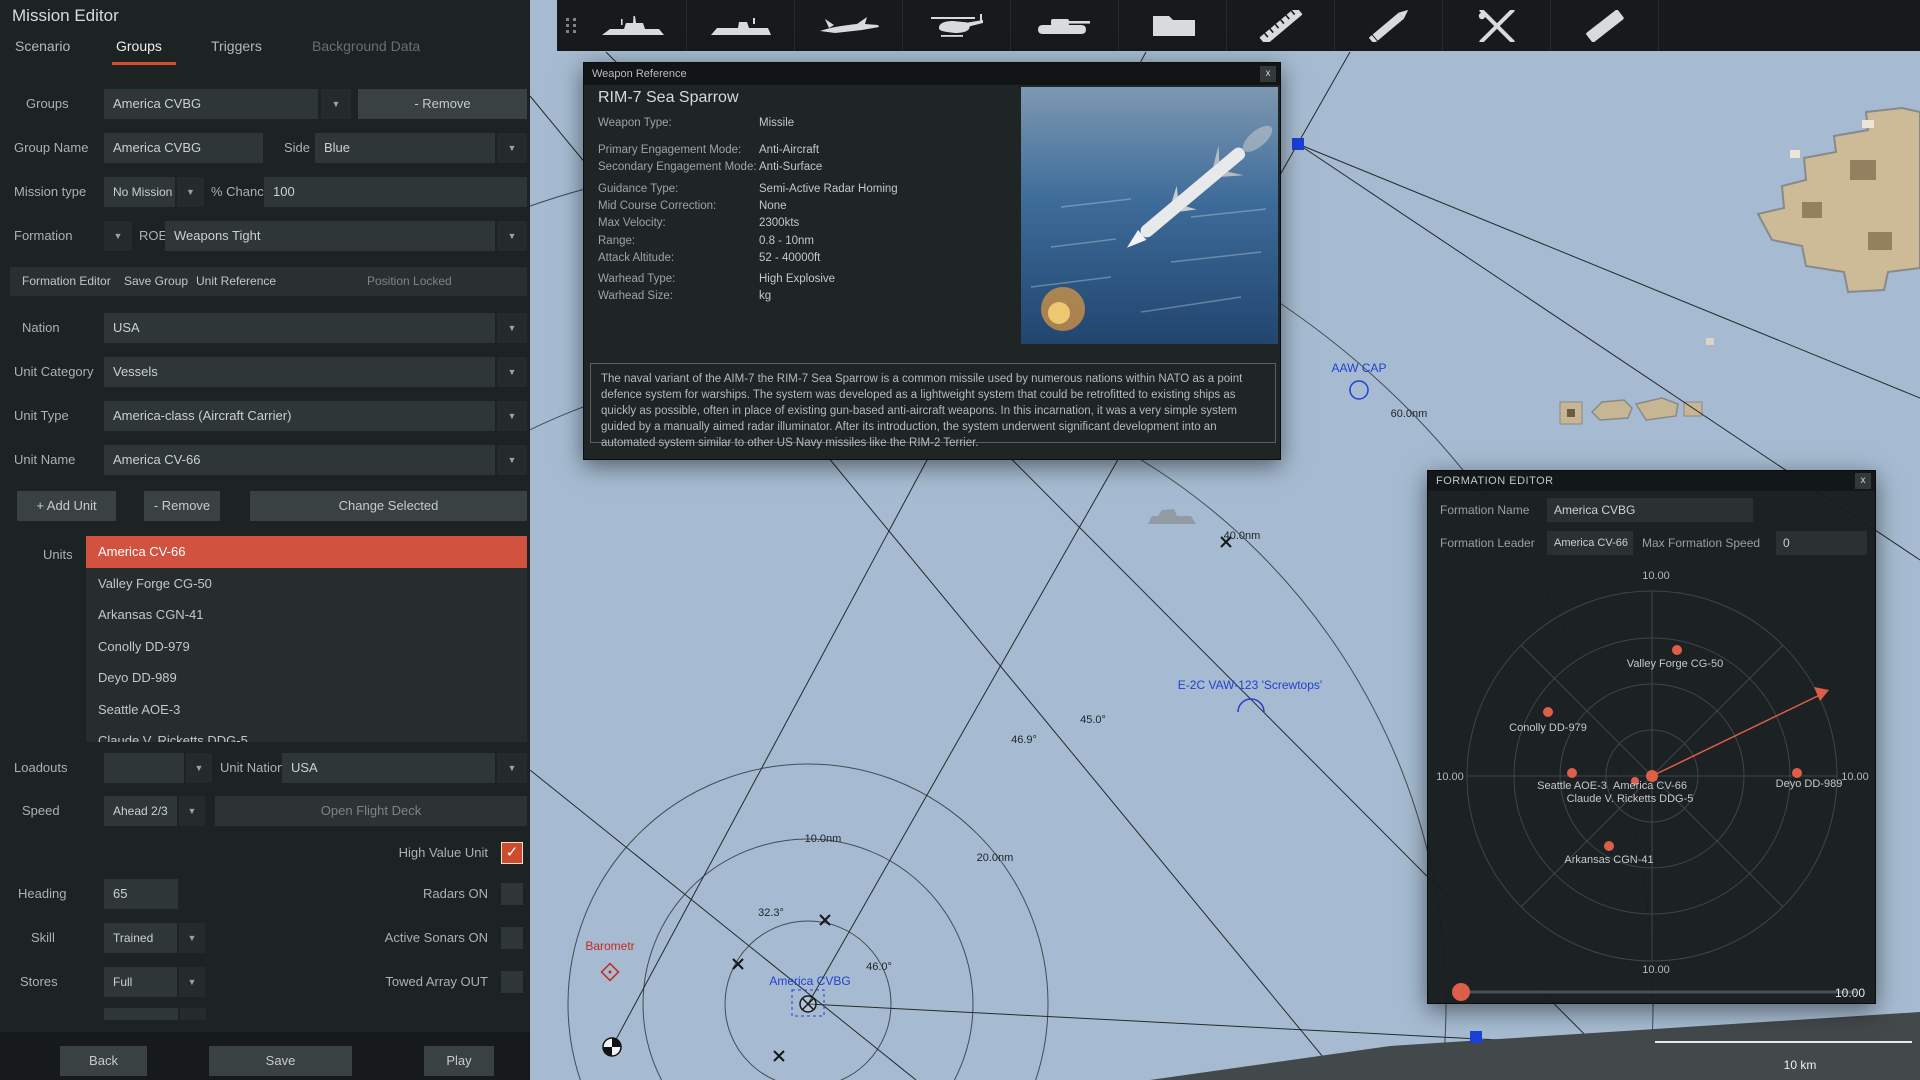 The width and height of the screenshot is (1920, 1080). Describe the element at coordinates (144, 768) in the screenshot. I see `loadouts-select-value` at that location.